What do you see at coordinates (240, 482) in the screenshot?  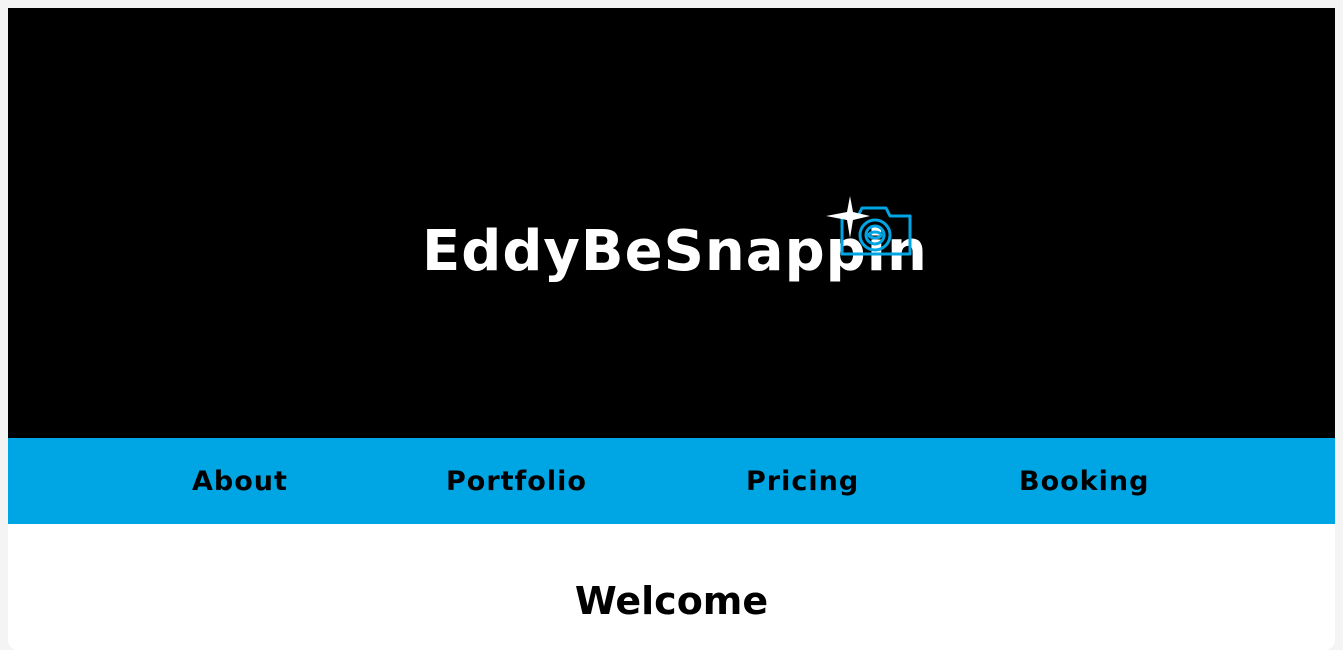 I see `nav-link-about: About` at bounding box center [240, 482].